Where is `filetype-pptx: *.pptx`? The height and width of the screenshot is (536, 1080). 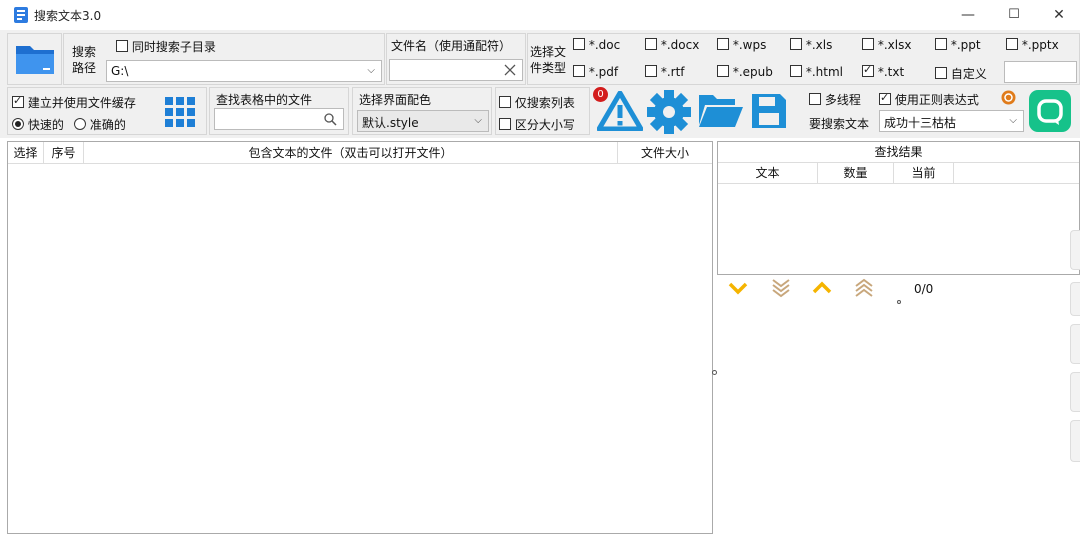 filetype-pptx: *.pptx is located at coordinates (1032, 45).